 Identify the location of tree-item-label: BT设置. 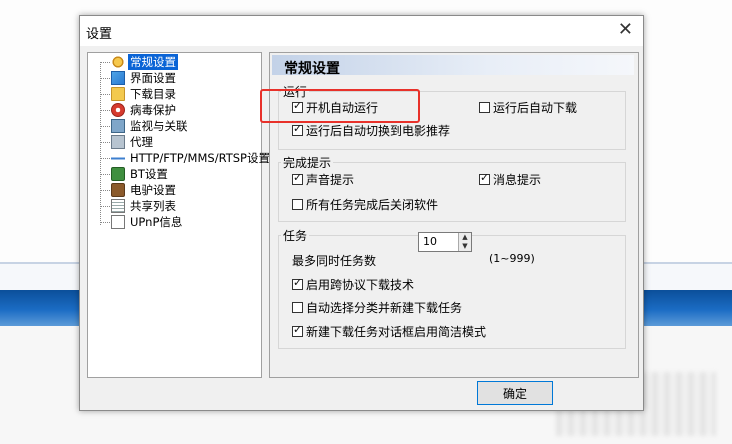
(149, 174).